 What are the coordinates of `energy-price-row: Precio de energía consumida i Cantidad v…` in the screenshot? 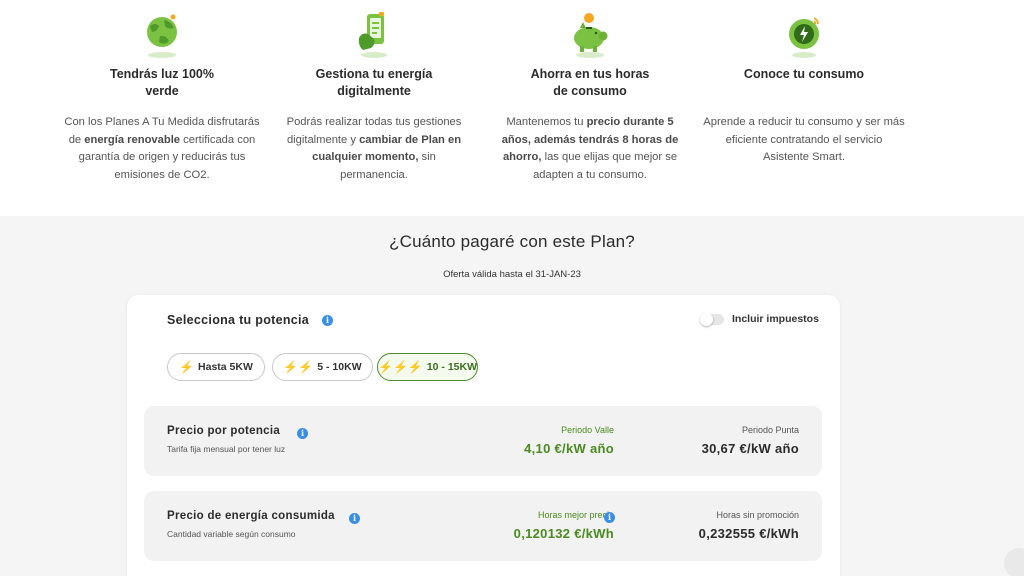 It's located at (483, 526).